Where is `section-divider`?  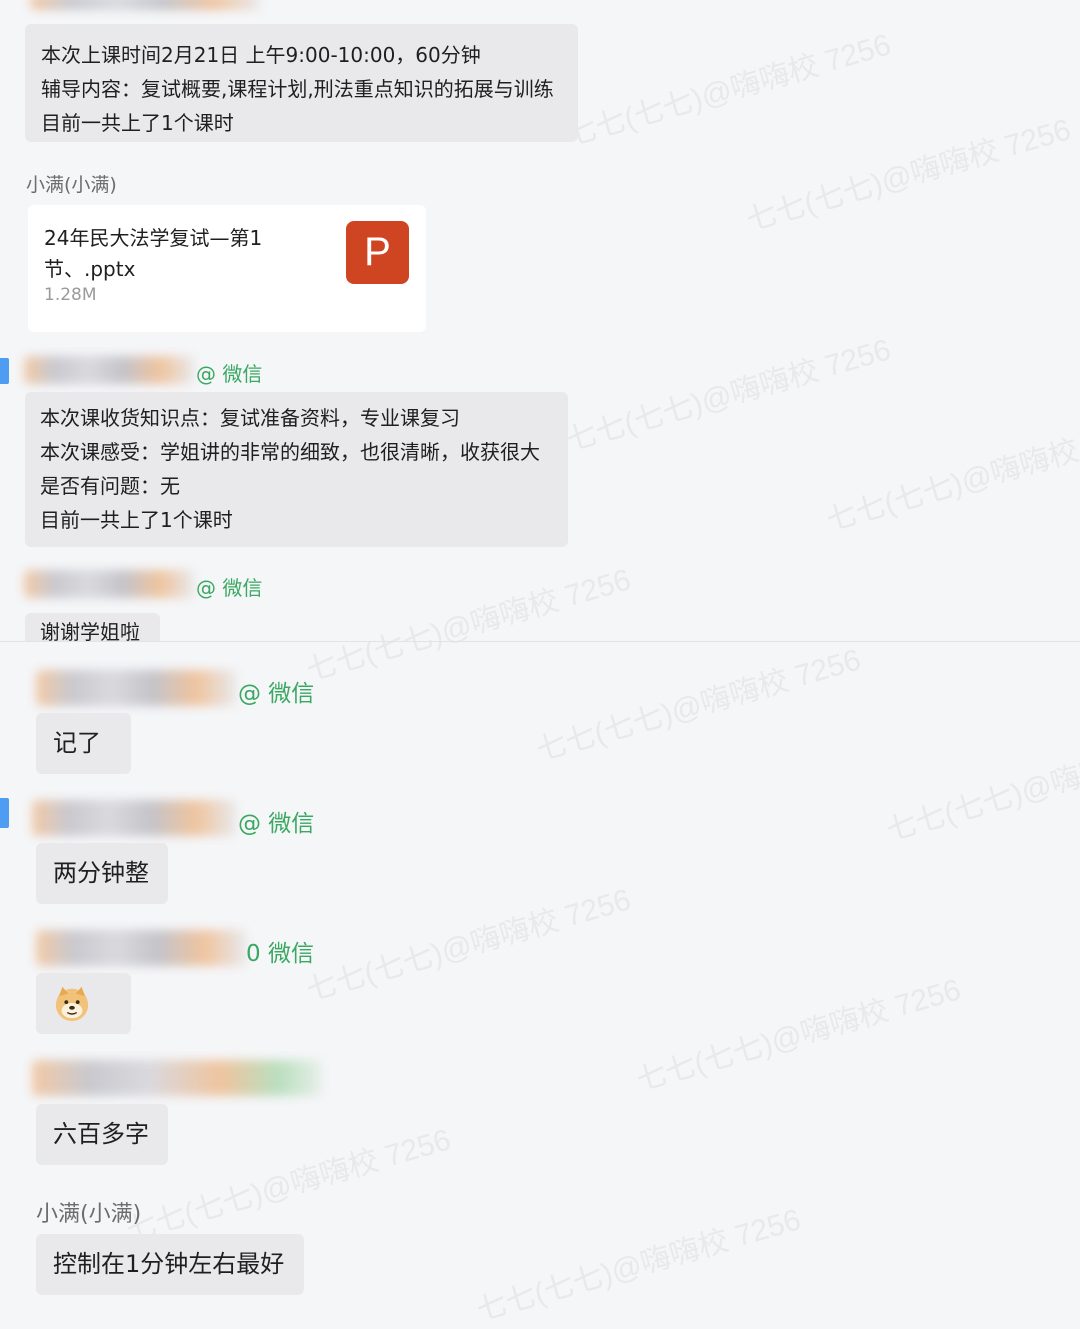
section-divider is located at coordinates (540, 641).